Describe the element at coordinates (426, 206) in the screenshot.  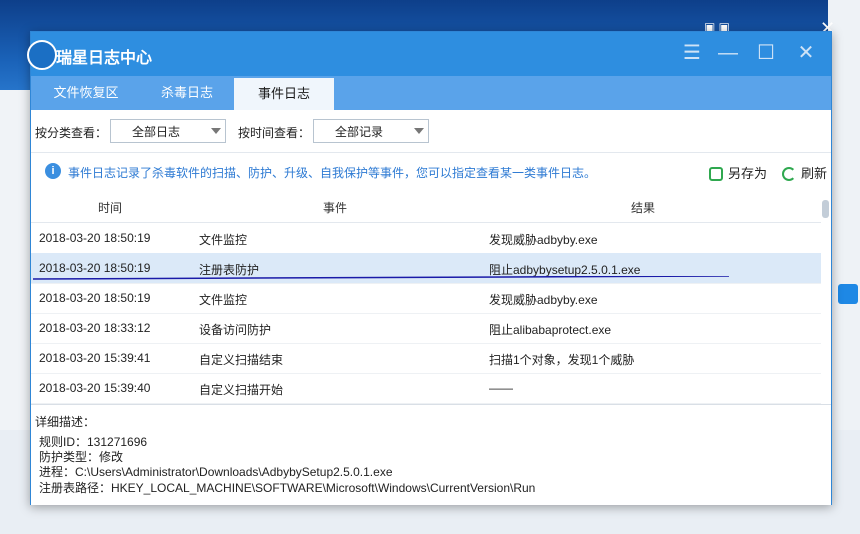
I see `table-header: 时间 事件 结果` at that location.